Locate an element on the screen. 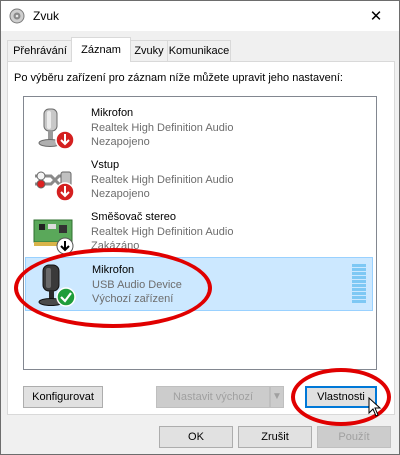 Image resolution: width=400 pixels, height=455 pixels. close-button: ✕ is located at coordinates (376, 16).